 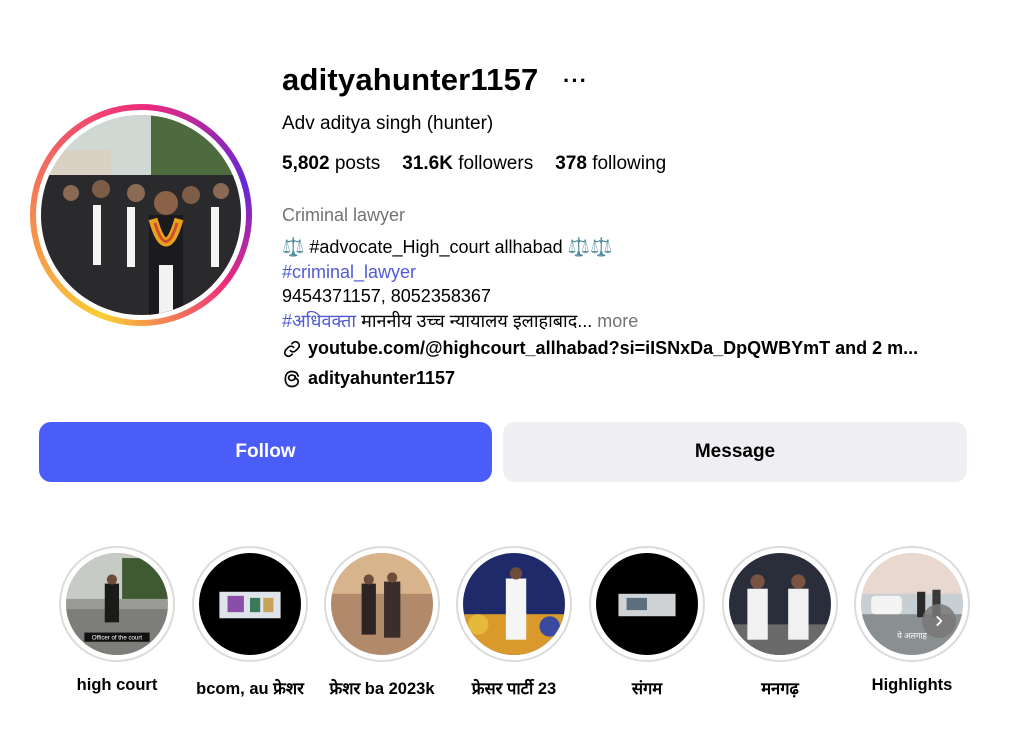 I want to click on profile-username: adityahunter1157, so click(x=410, y=79).